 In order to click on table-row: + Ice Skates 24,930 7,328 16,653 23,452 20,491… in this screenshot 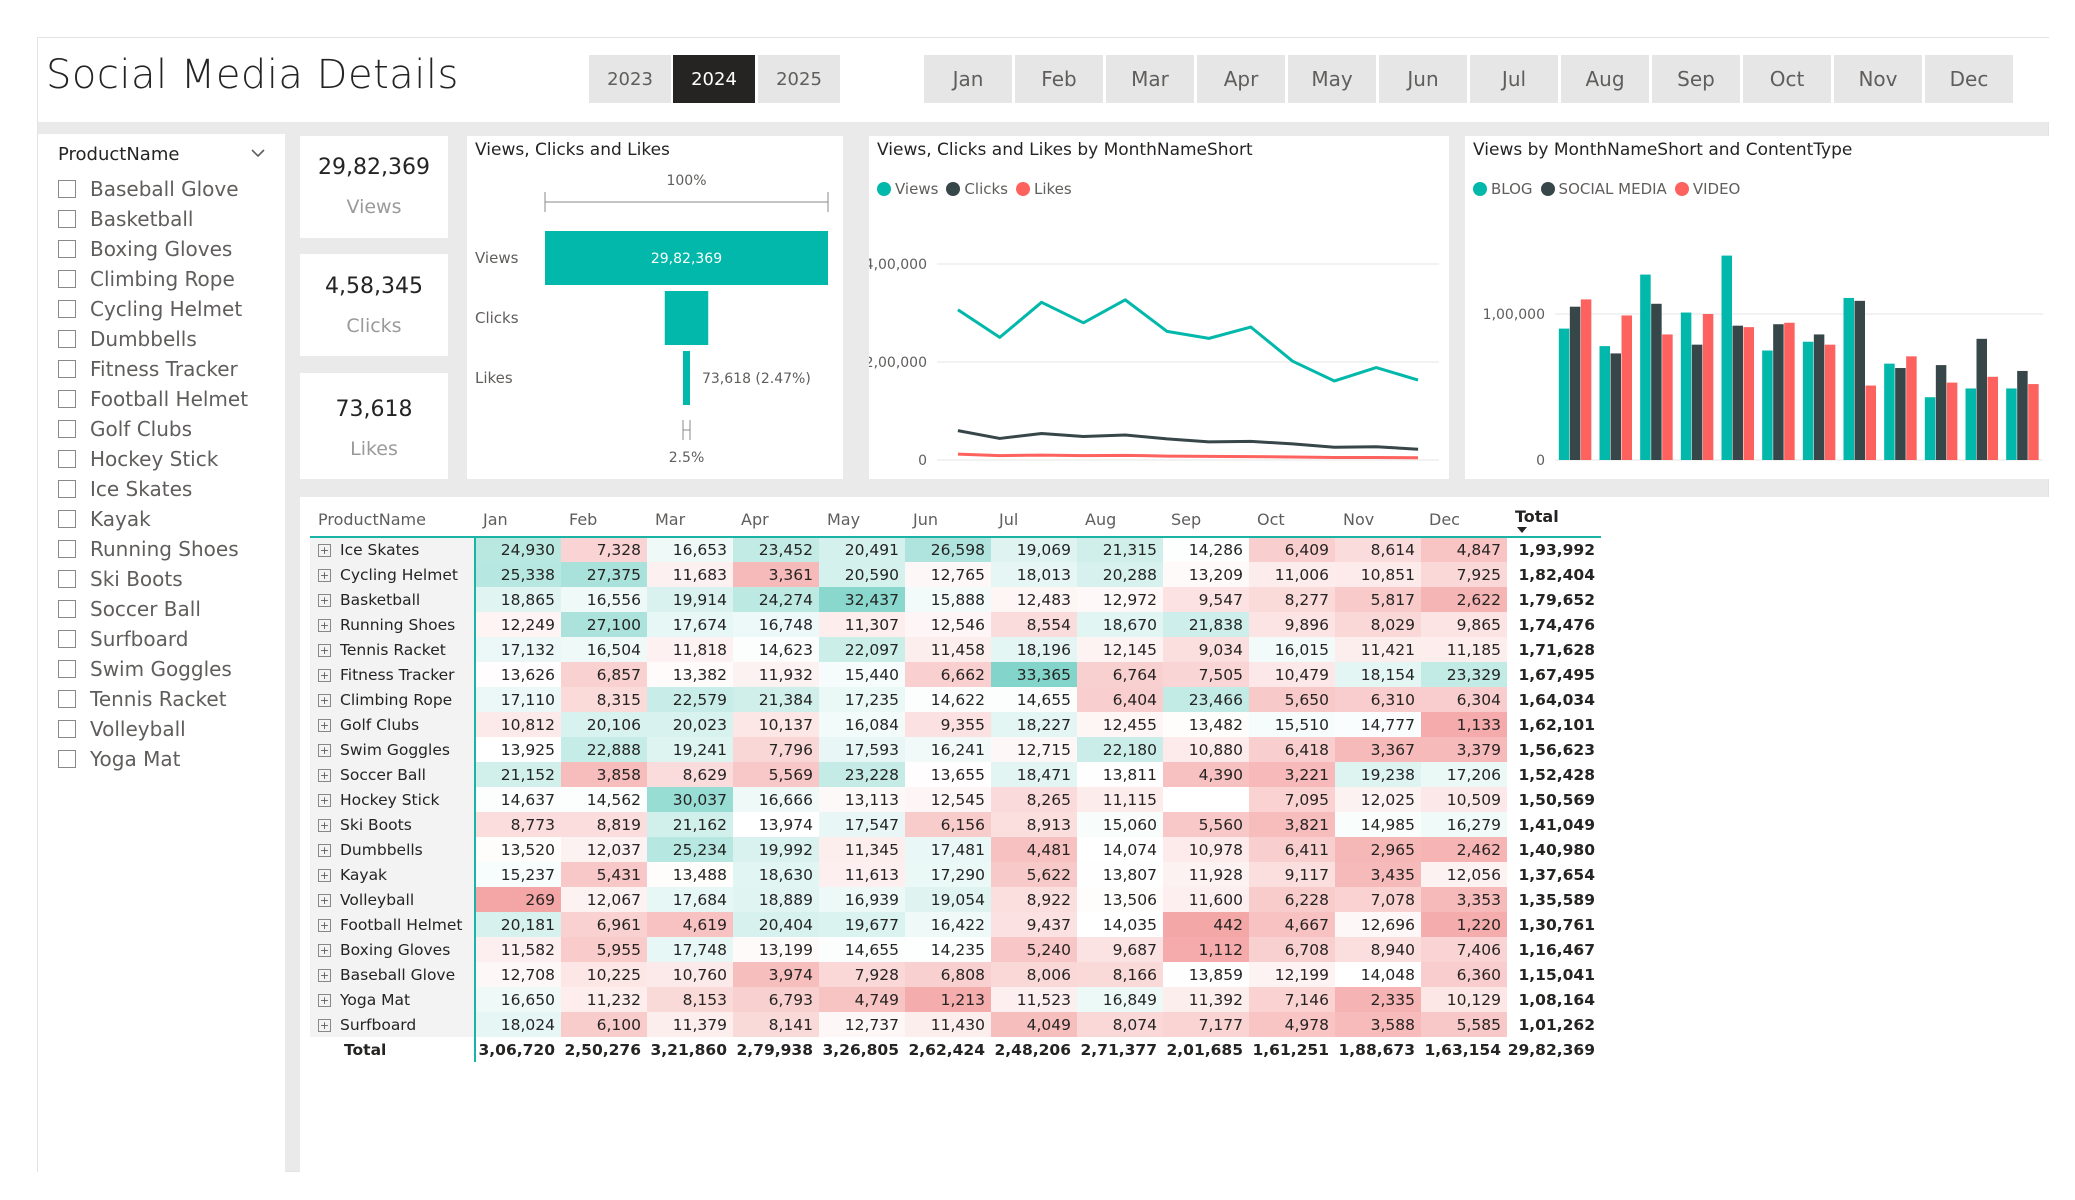, I will do `click(955, 549)`.